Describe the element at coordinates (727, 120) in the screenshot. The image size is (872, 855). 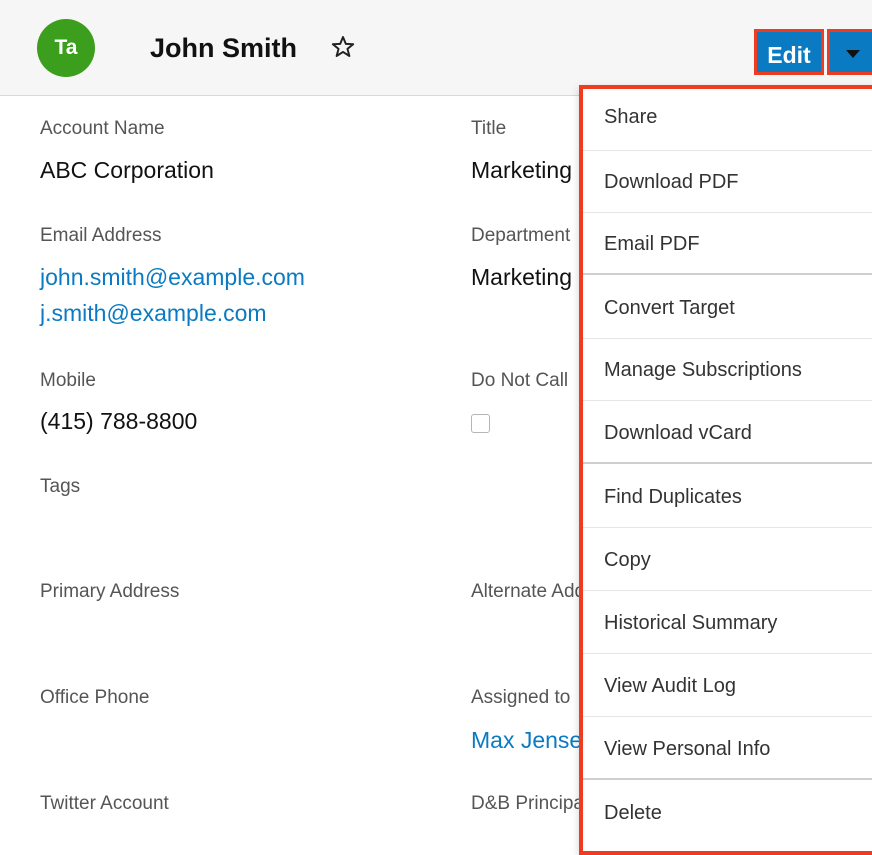
I see `menu-item-share: Share` at that location.